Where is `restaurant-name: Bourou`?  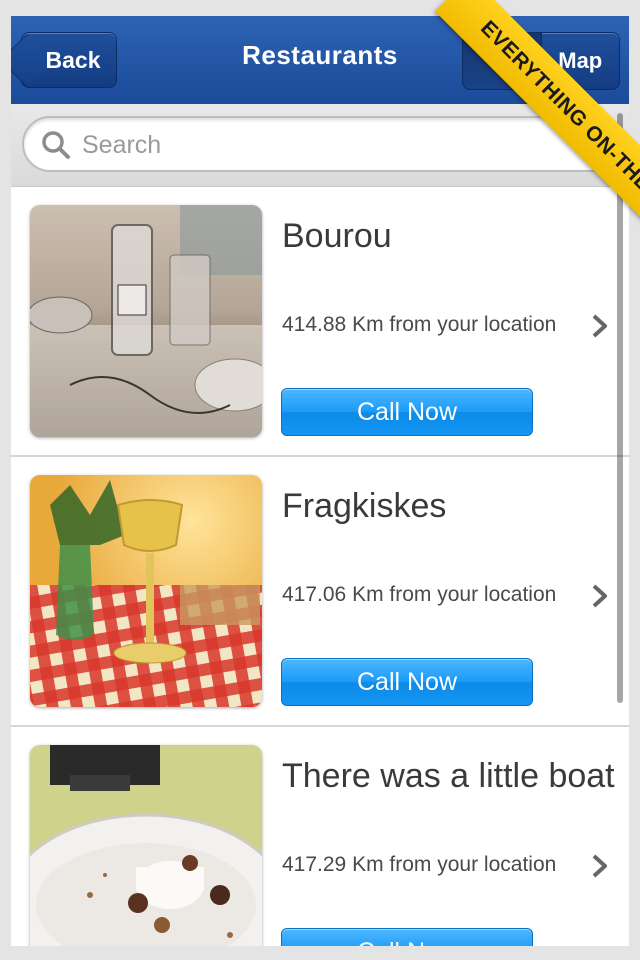 restaurant-name: Bourou is located at coordinates (337, 236).